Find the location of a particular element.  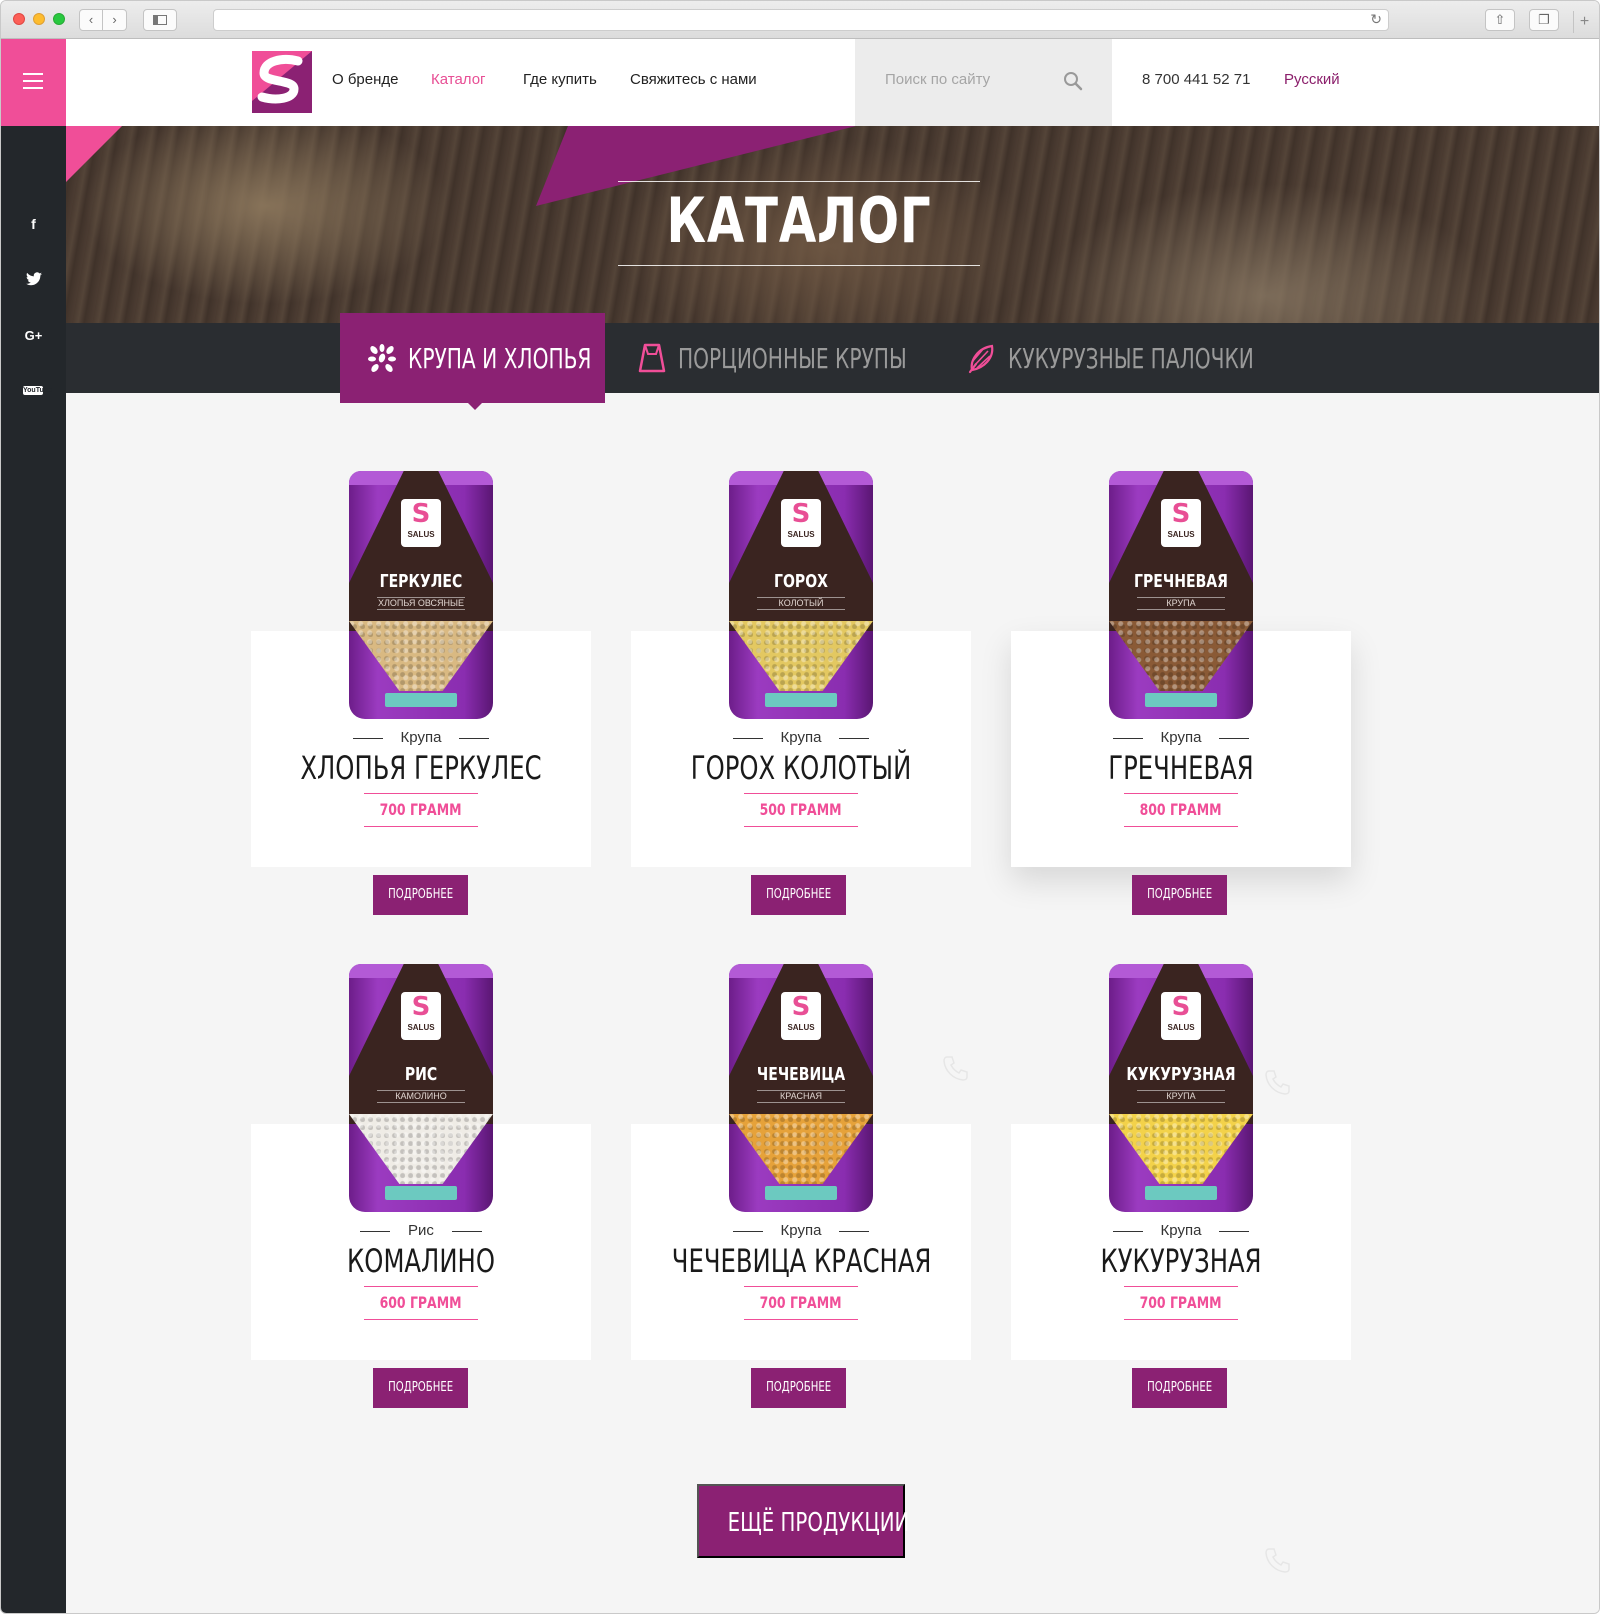

tab-label: КРУПА И ХЛОПЬЯ is located at coordinates (500, 358).